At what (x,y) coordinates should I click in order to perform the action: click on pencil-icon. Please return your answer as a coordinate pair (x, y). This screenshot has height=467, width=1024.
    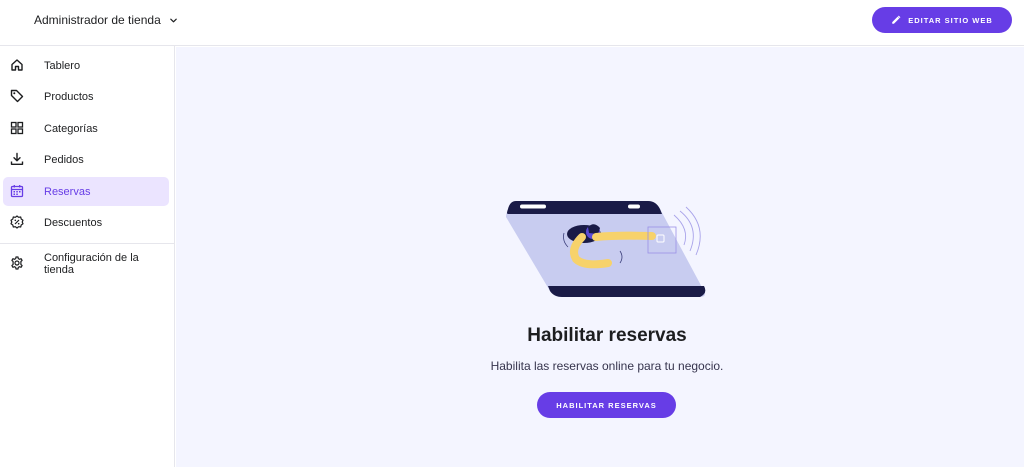
    Looking at the image, I should click on (896, 19).